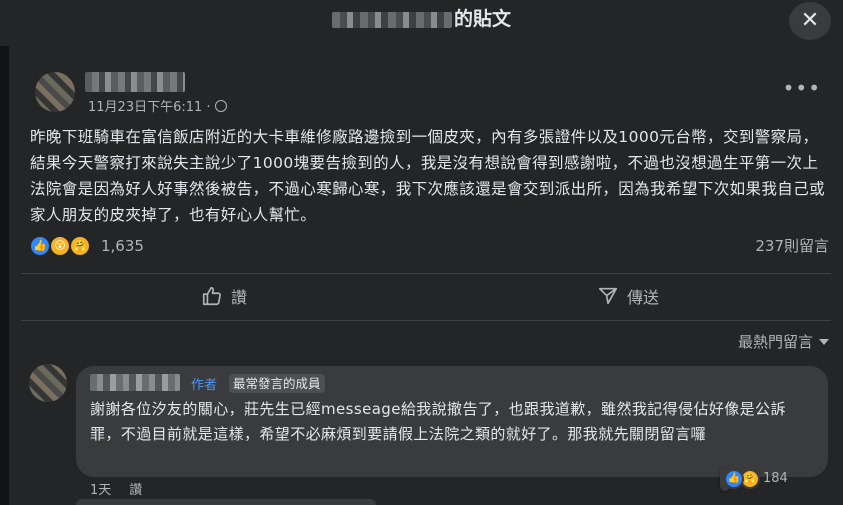  Describe the element at coordinates (482, 19) in the screenshot. I see `title-suffix: 的貼文` at that location.